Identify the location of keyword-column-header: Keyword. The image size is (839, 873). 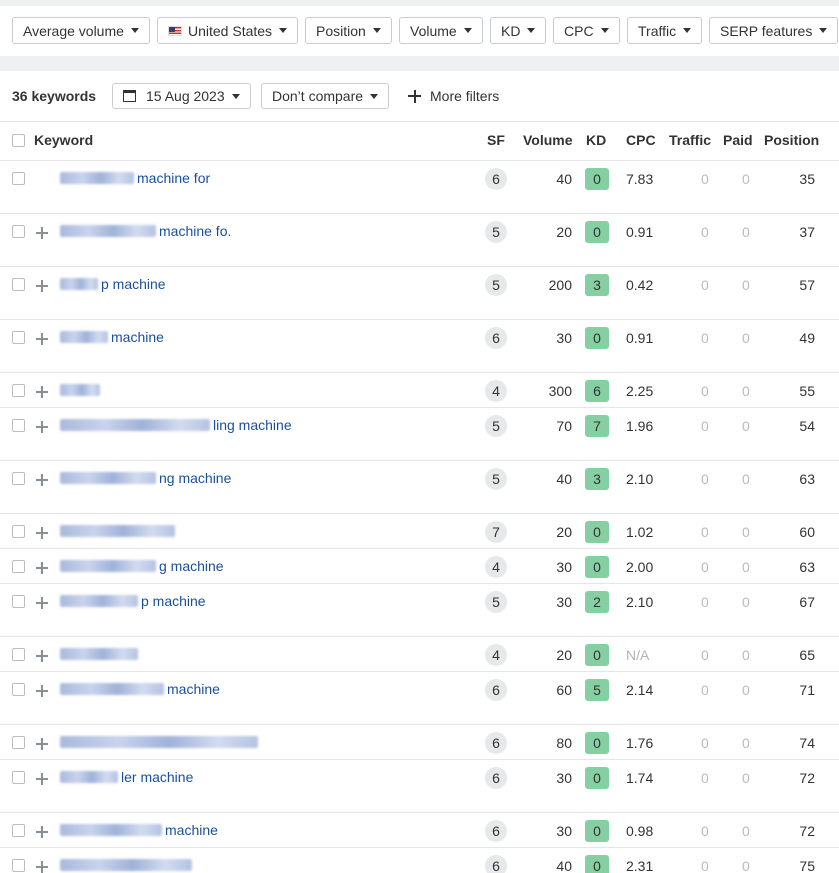
(63, 140).